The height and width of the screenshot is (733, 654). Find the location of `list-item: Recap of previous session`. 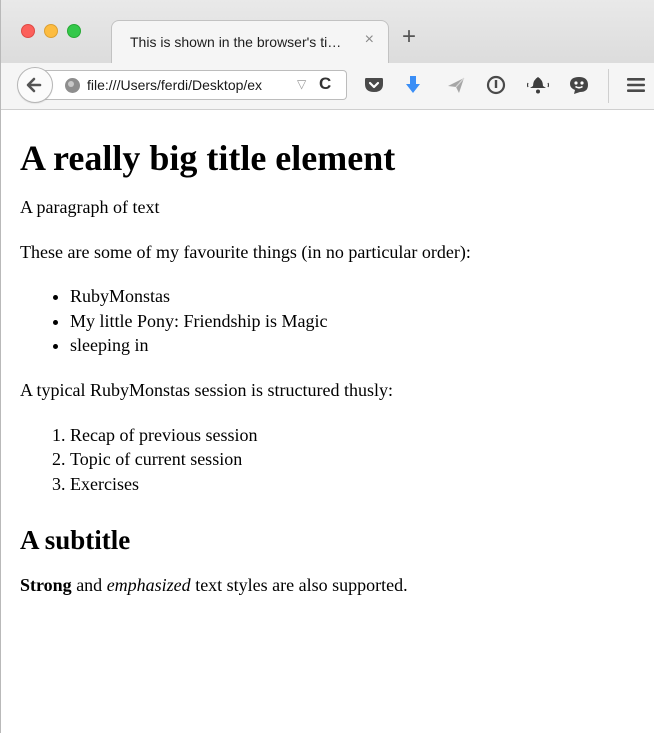

list-item: Recap of previous session is located at coordinates (355, 435).